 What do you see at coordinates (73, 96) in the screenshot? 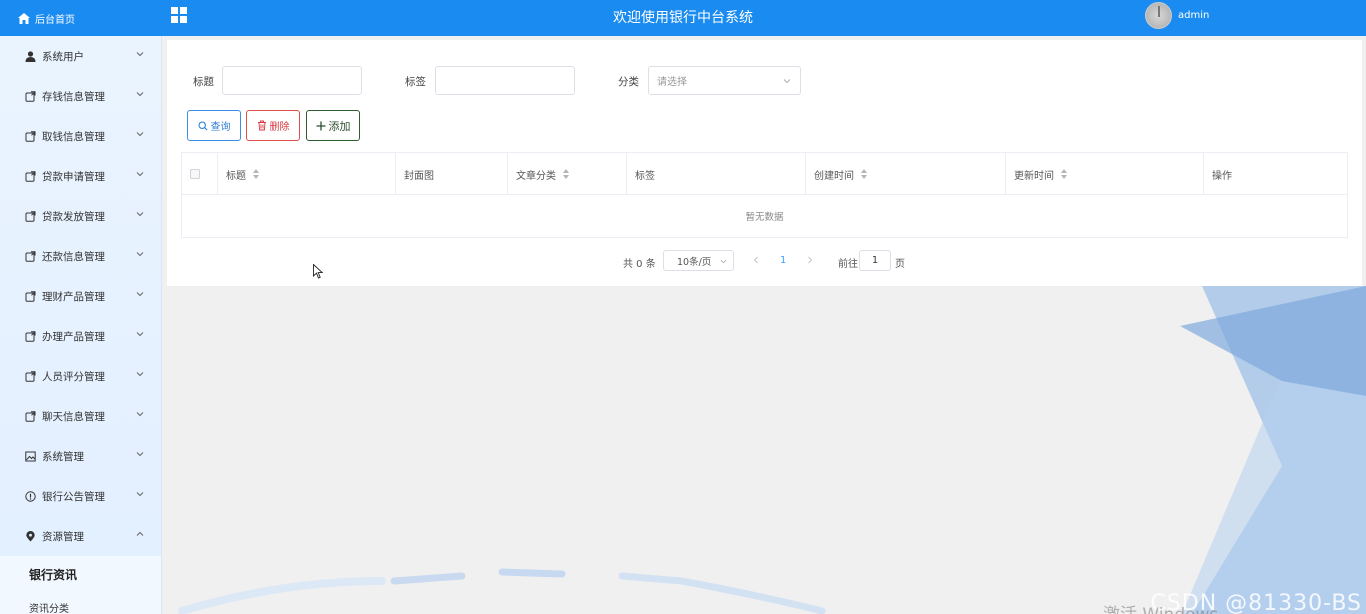
I see `sidebar-item-label: 存钱信息管理` at bounding box center [73, 96].